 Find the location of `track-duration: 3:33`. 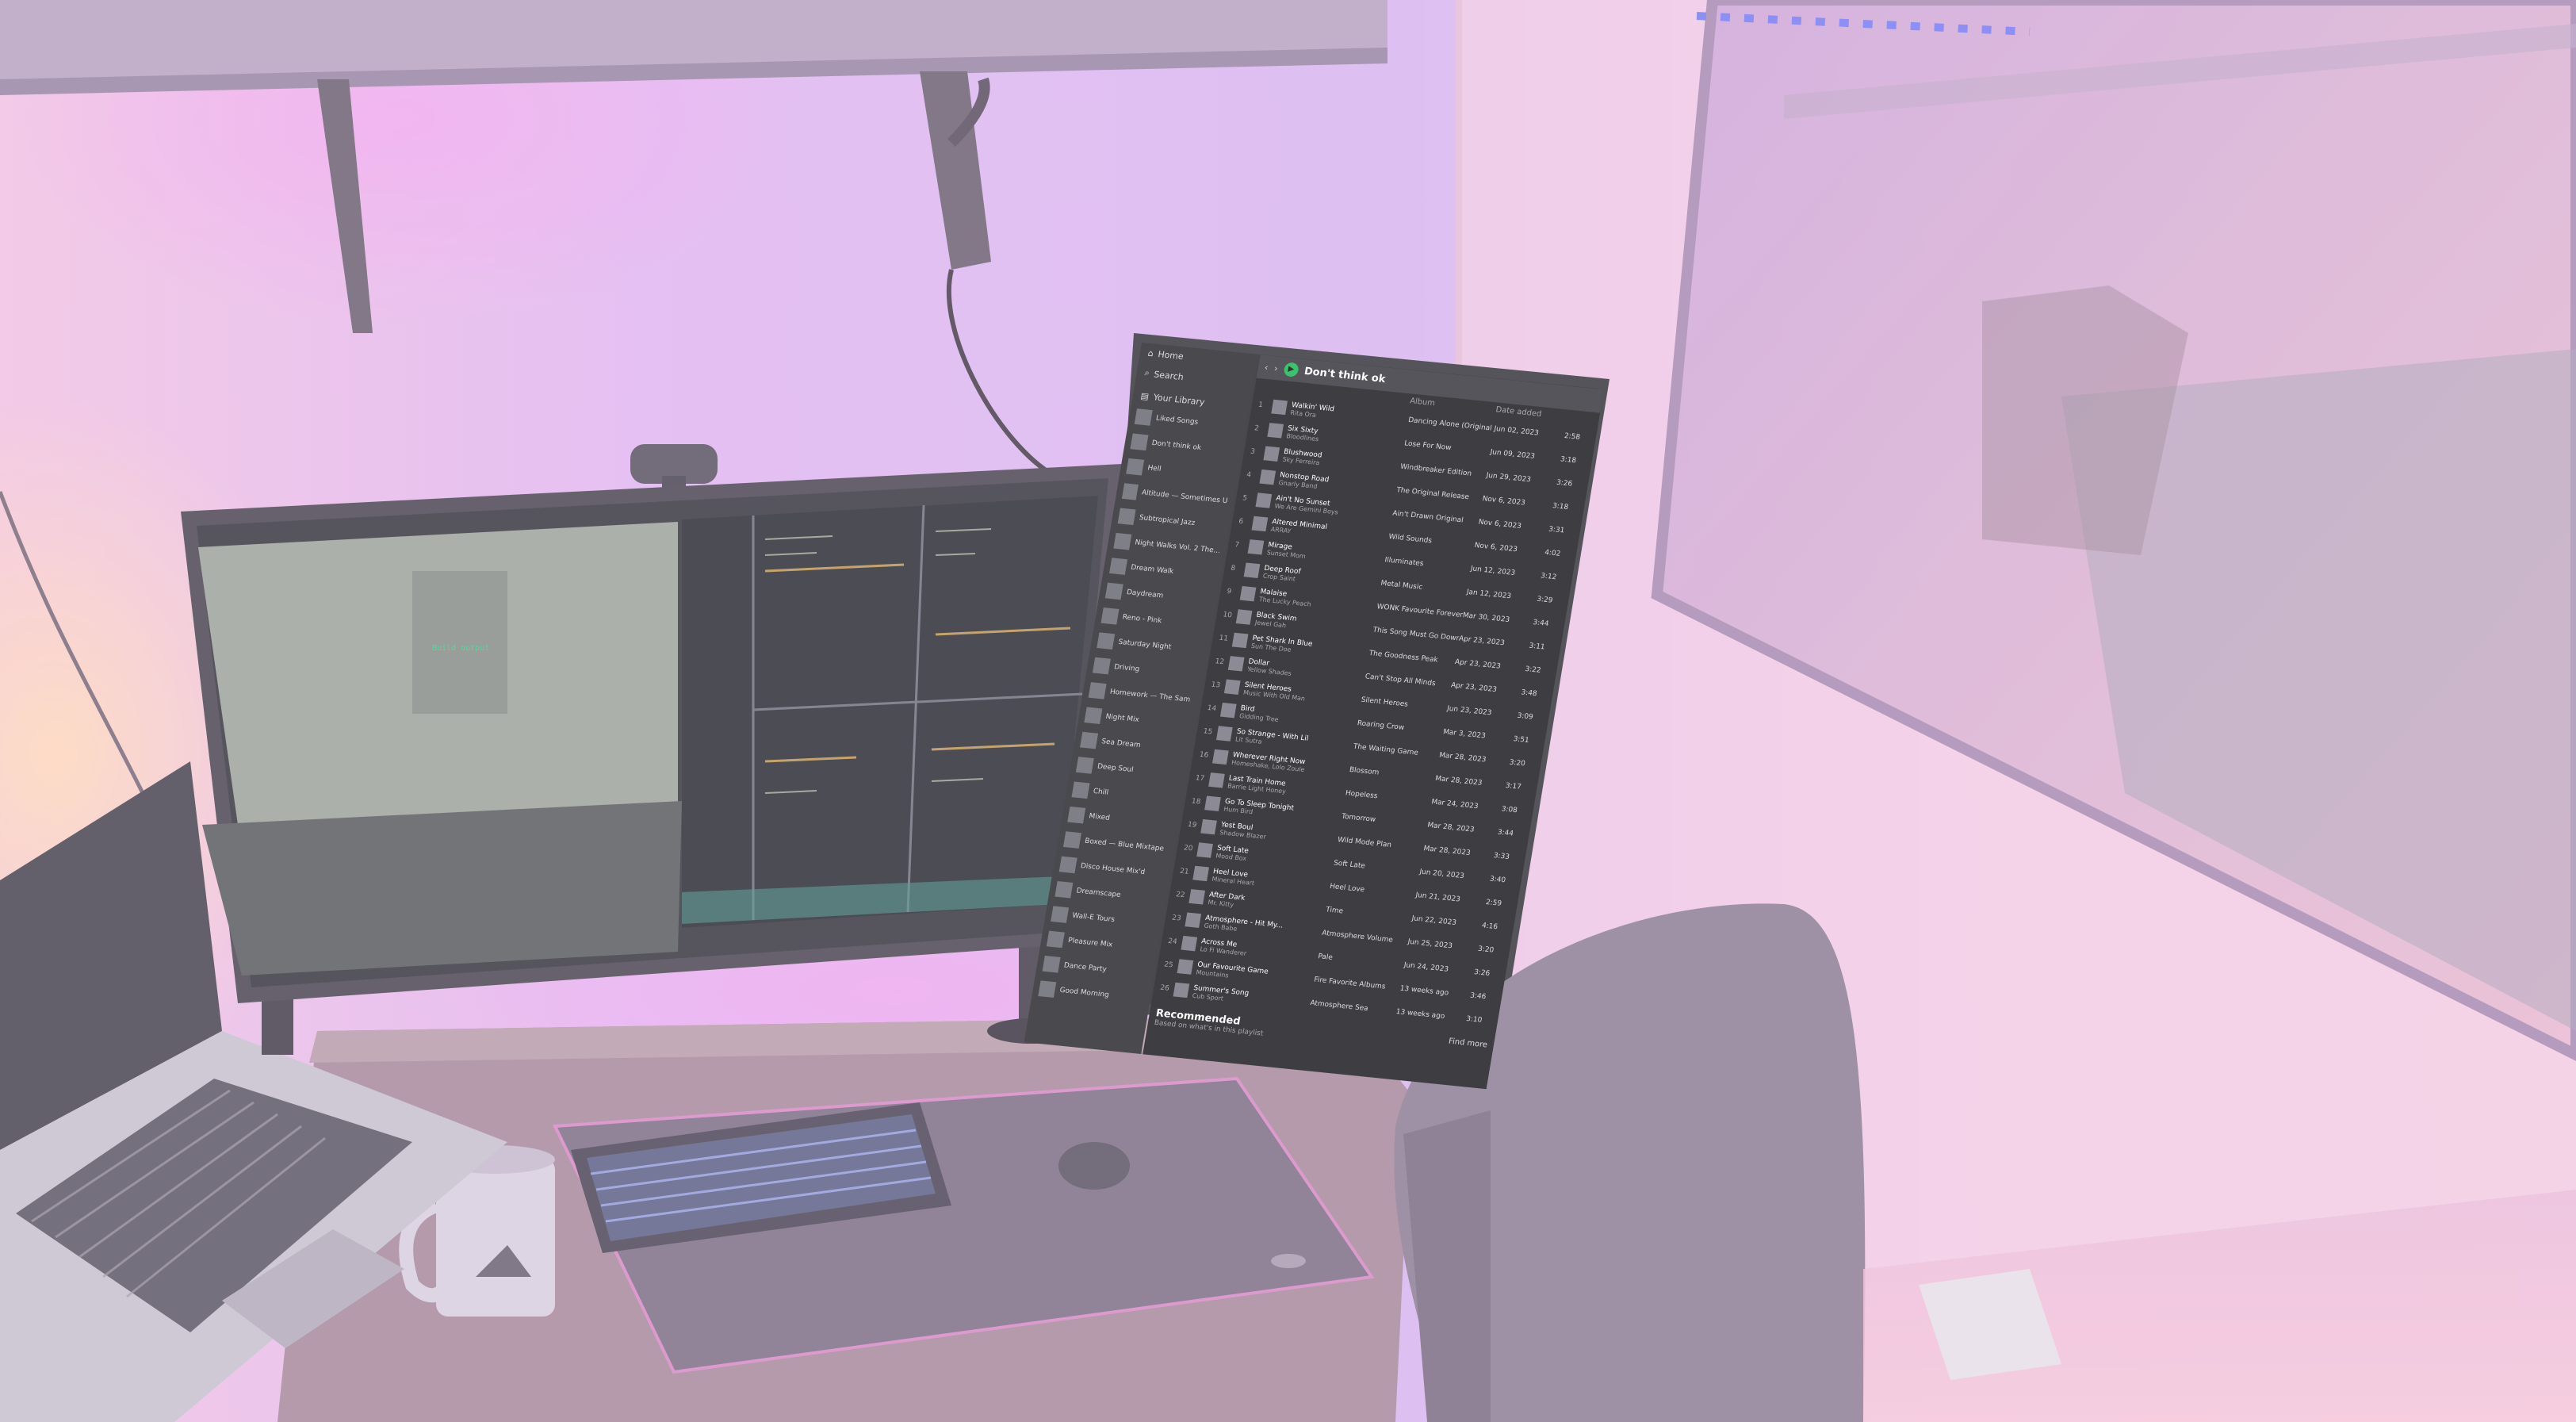

track-duration: 3:33 is located at coordinates (1501, 857).